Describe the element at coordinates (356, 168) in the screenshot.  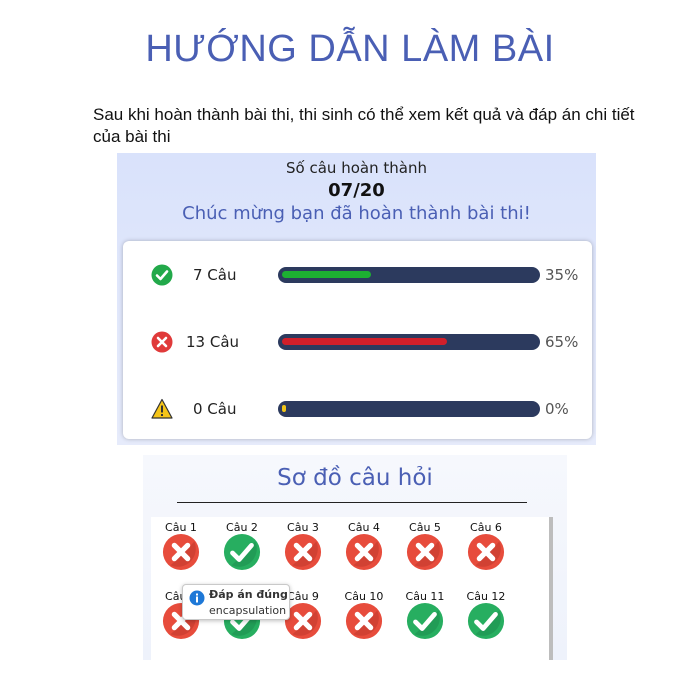
I see `completed-caption: Số câu hoàn thành` at that location.